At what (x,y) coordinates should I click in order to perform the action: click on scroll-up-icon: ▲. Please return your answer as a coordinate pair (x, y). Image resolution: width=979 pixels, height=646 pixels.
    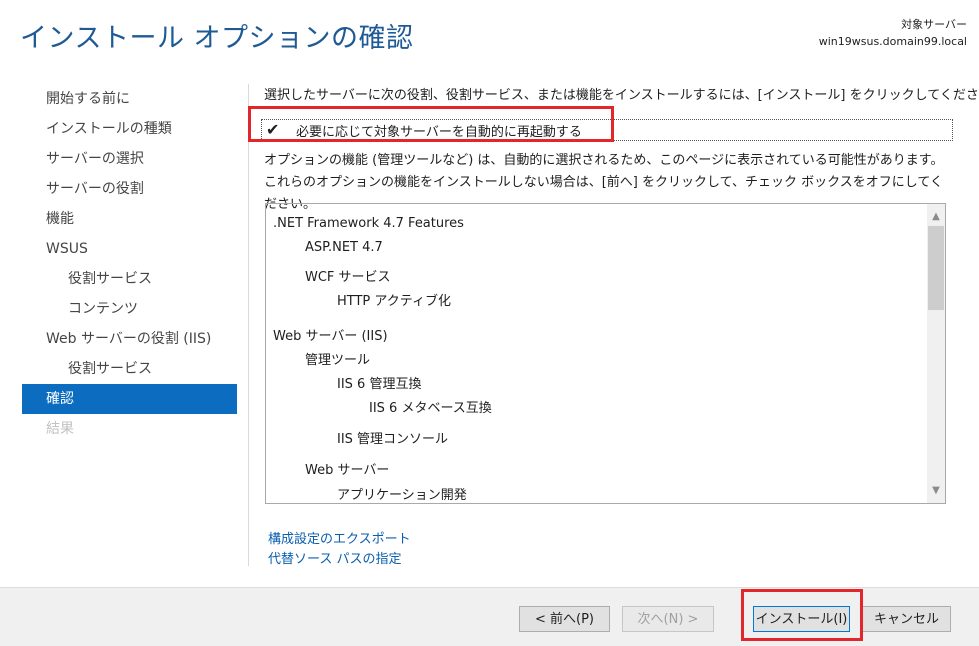
    Looking at the image, I should click on (936, 216).